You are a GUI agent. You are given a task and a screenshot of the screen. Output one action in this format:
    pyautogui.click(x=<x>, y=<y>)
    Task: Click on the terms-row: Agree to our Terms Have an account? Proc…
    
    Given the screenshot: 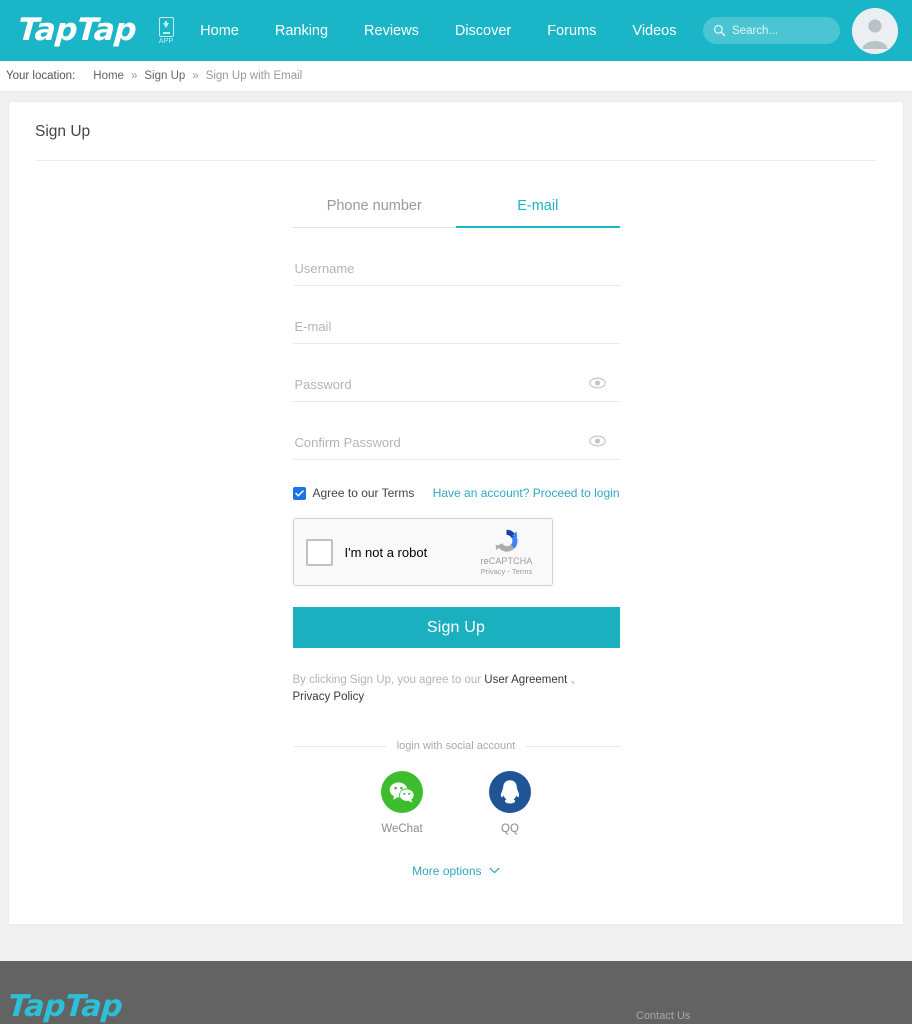 What is the action you would take?
    pyautogui.click(x=456, y=493)
    